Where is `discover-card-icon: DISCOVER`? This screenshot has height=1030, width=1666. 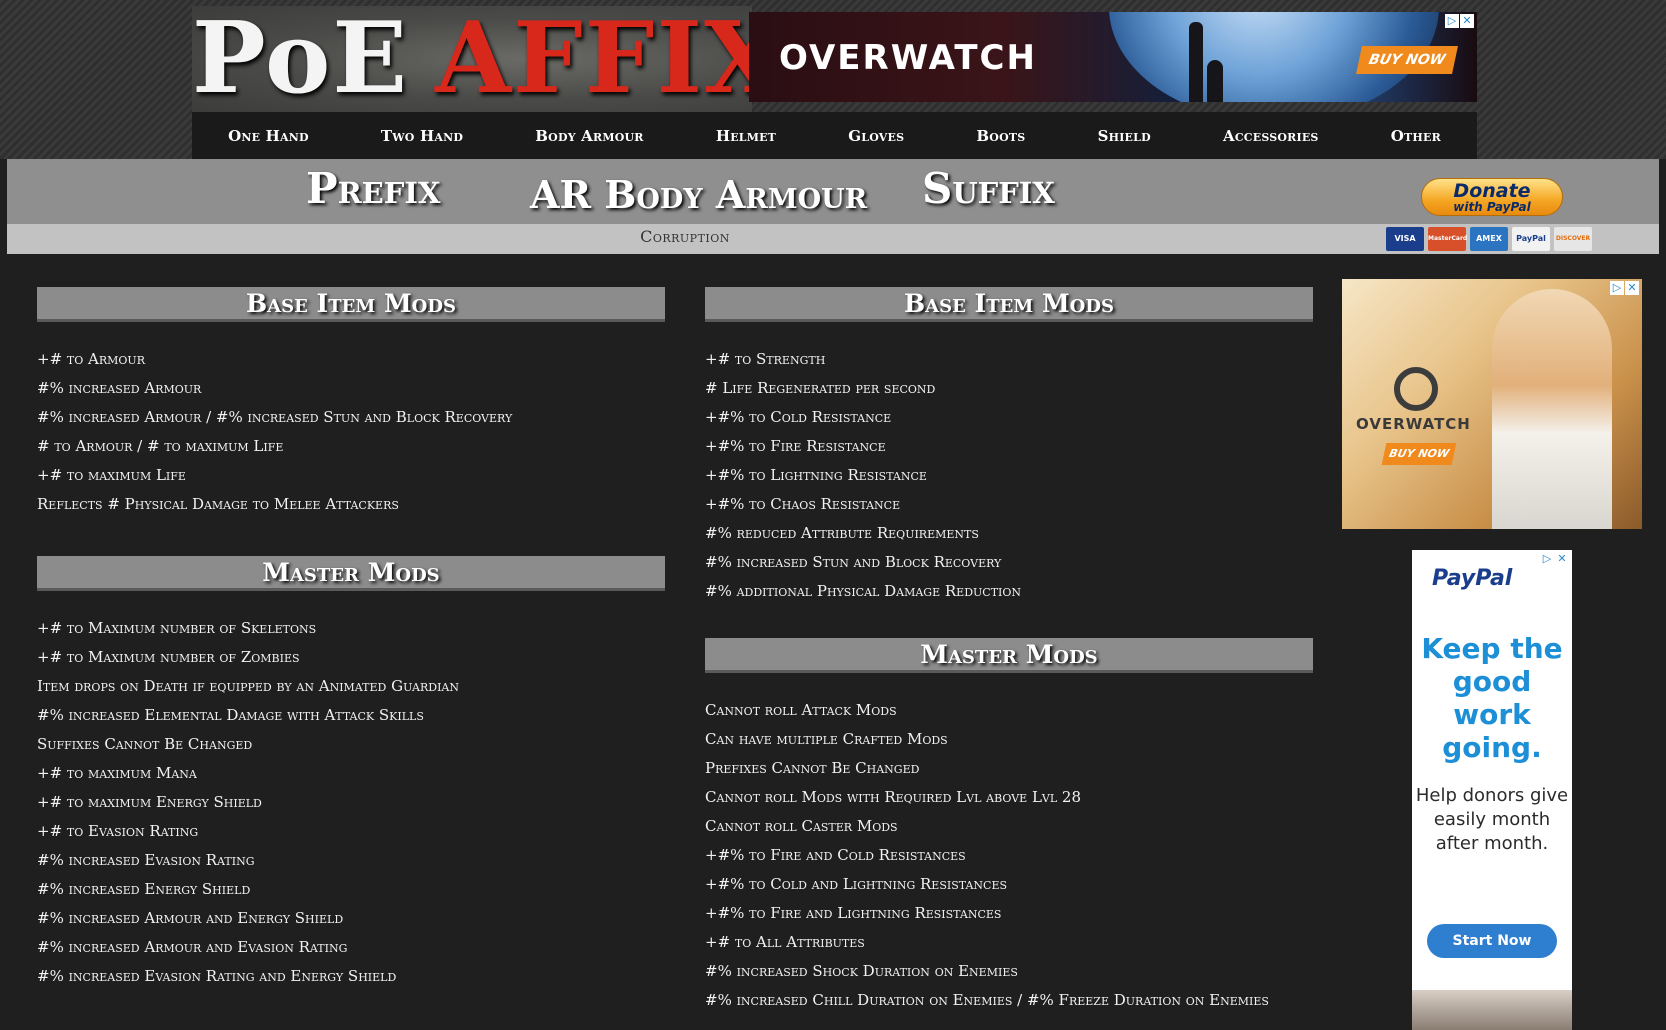 discover-card-icon: DISCOVER is located at coordinates (1573, 239).